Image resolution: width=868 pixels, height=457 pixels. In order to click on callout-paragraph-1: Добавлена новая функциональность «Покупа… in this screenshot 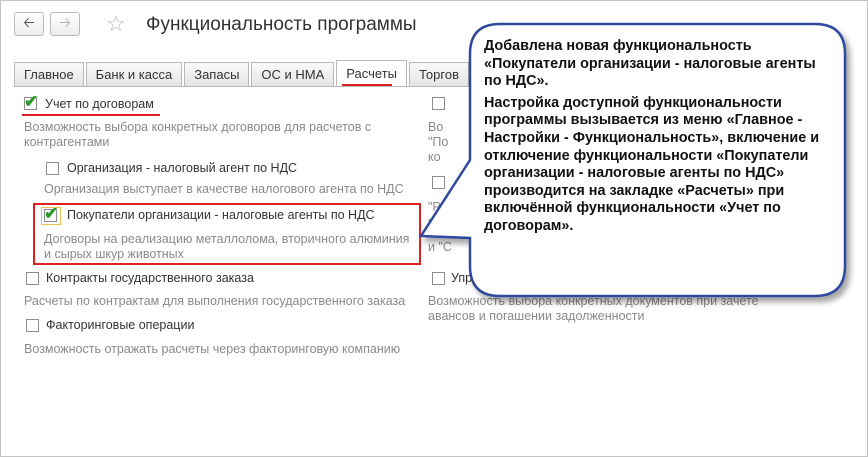, I will do `click(650, 64)`.